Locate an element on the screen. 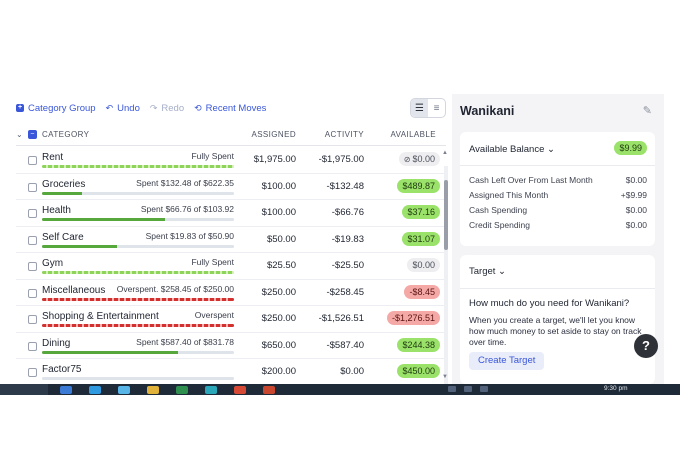  redo-button: ↷ Redo is located at coordinates (167, 108).